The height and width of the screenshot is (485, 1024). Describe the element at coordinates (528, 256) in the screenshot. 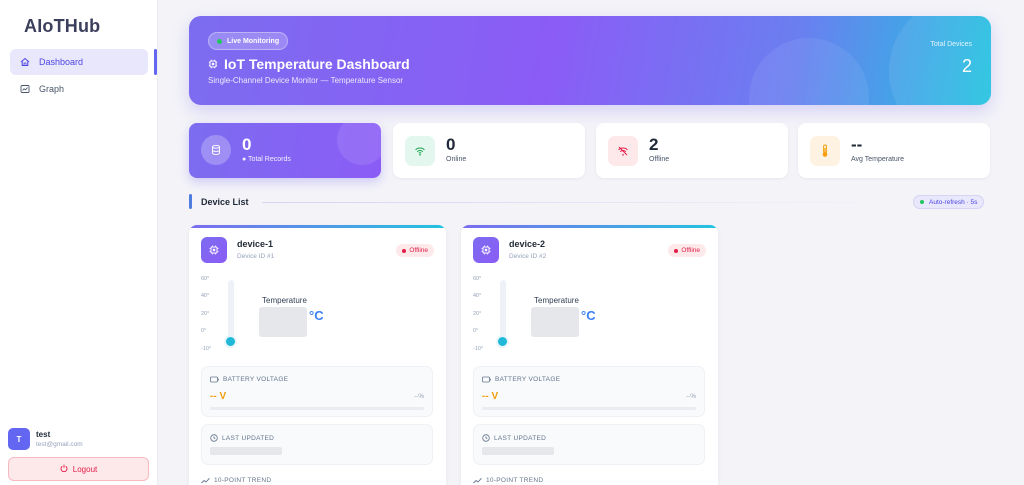

I see `device-id: Device ID #2` at that location.